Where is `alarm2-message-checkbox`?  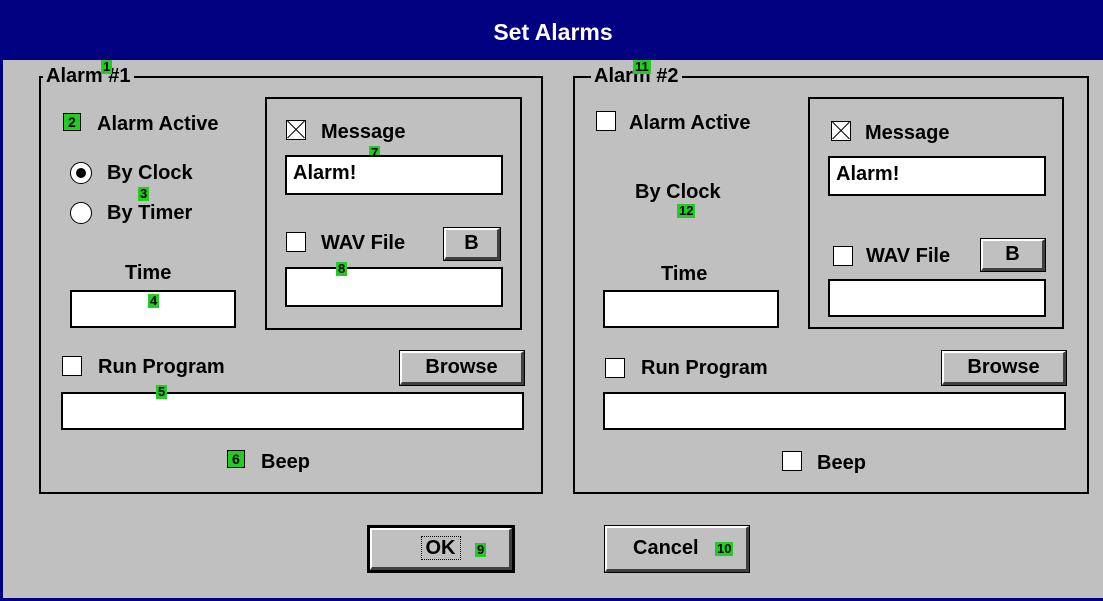
alarm2-message-checkbox is located at coordinates (841, 131).